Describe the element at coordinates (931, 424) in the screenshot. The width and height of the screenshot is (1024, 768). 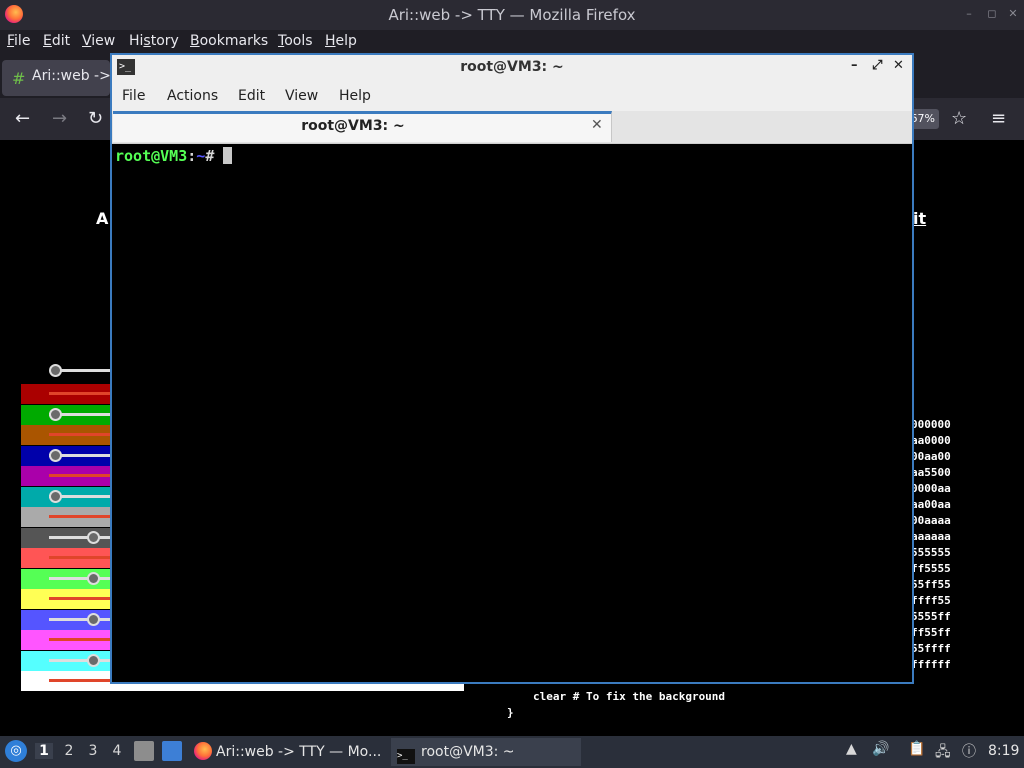
I see `hex-value: 000000` at that location.